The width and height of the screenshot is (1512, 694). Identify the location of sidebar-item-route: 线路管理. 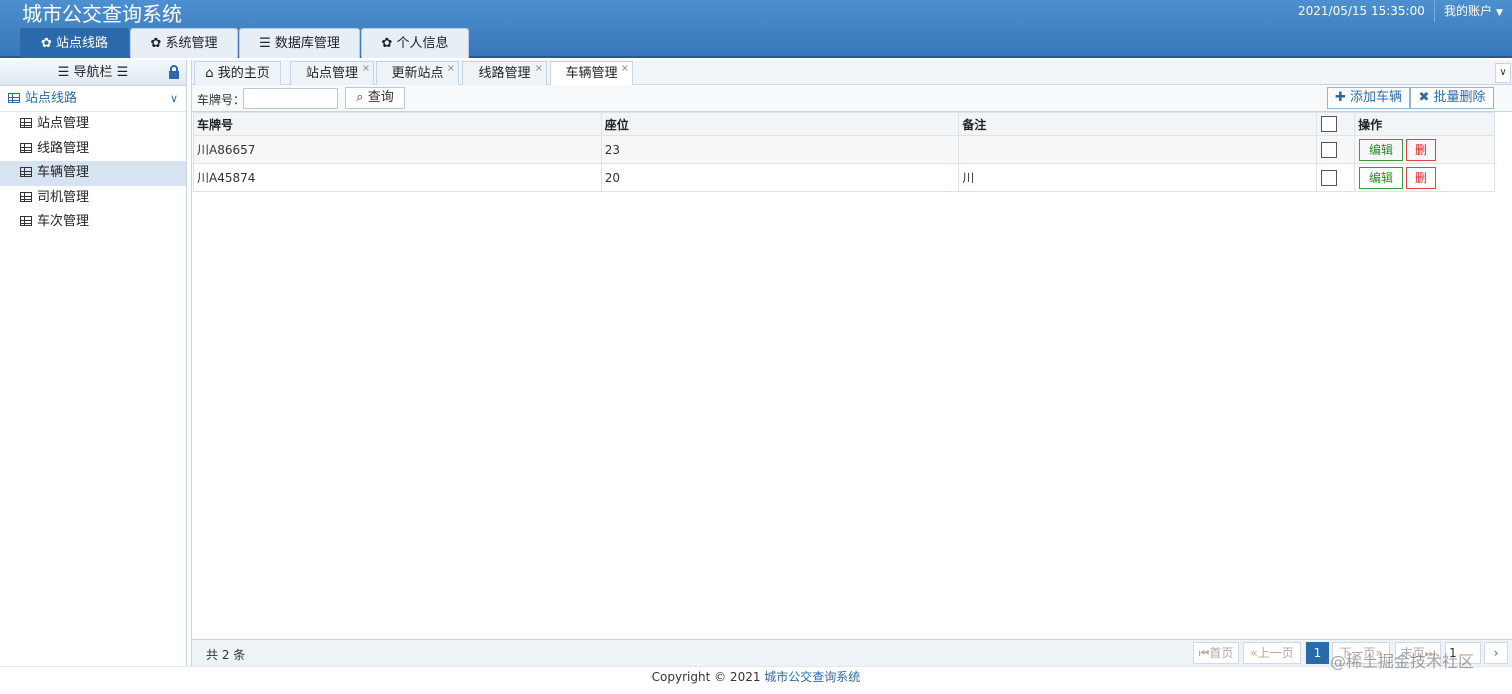
(93, 149).